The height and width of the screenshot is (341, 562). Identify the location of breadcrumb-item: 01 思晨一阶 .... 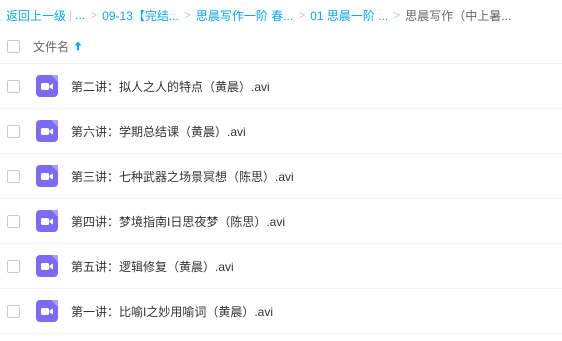
(349, 15).